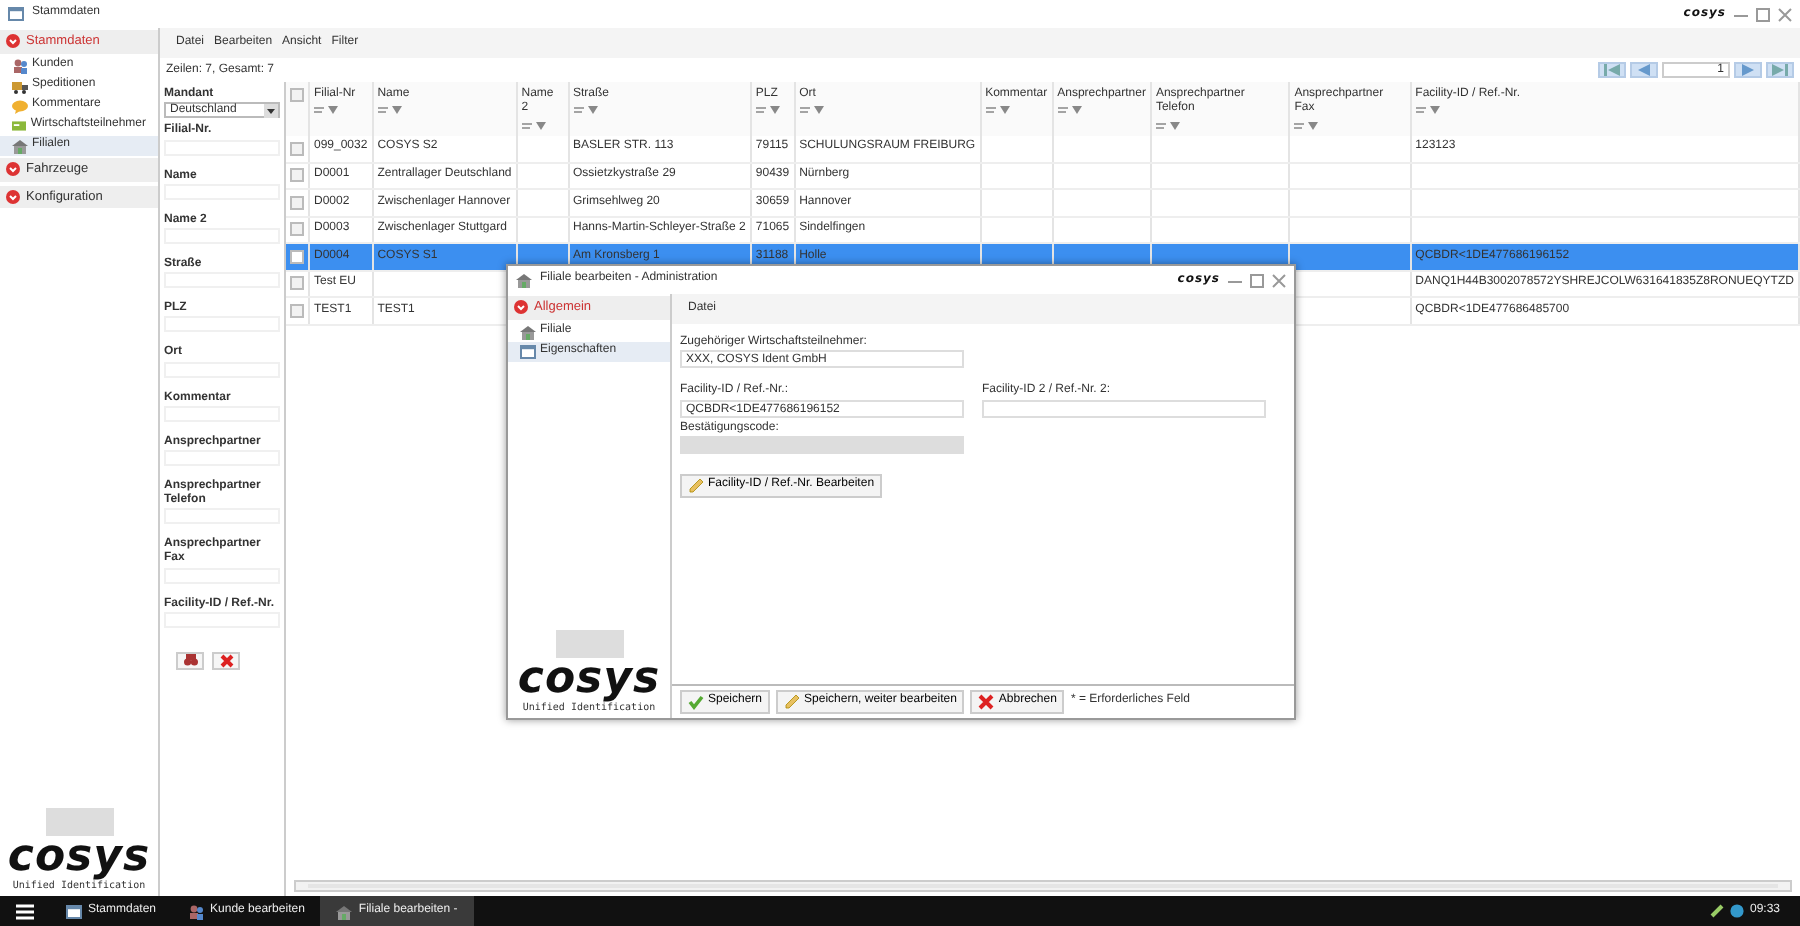  I want to click on globe-icon, so click(1736, 911).